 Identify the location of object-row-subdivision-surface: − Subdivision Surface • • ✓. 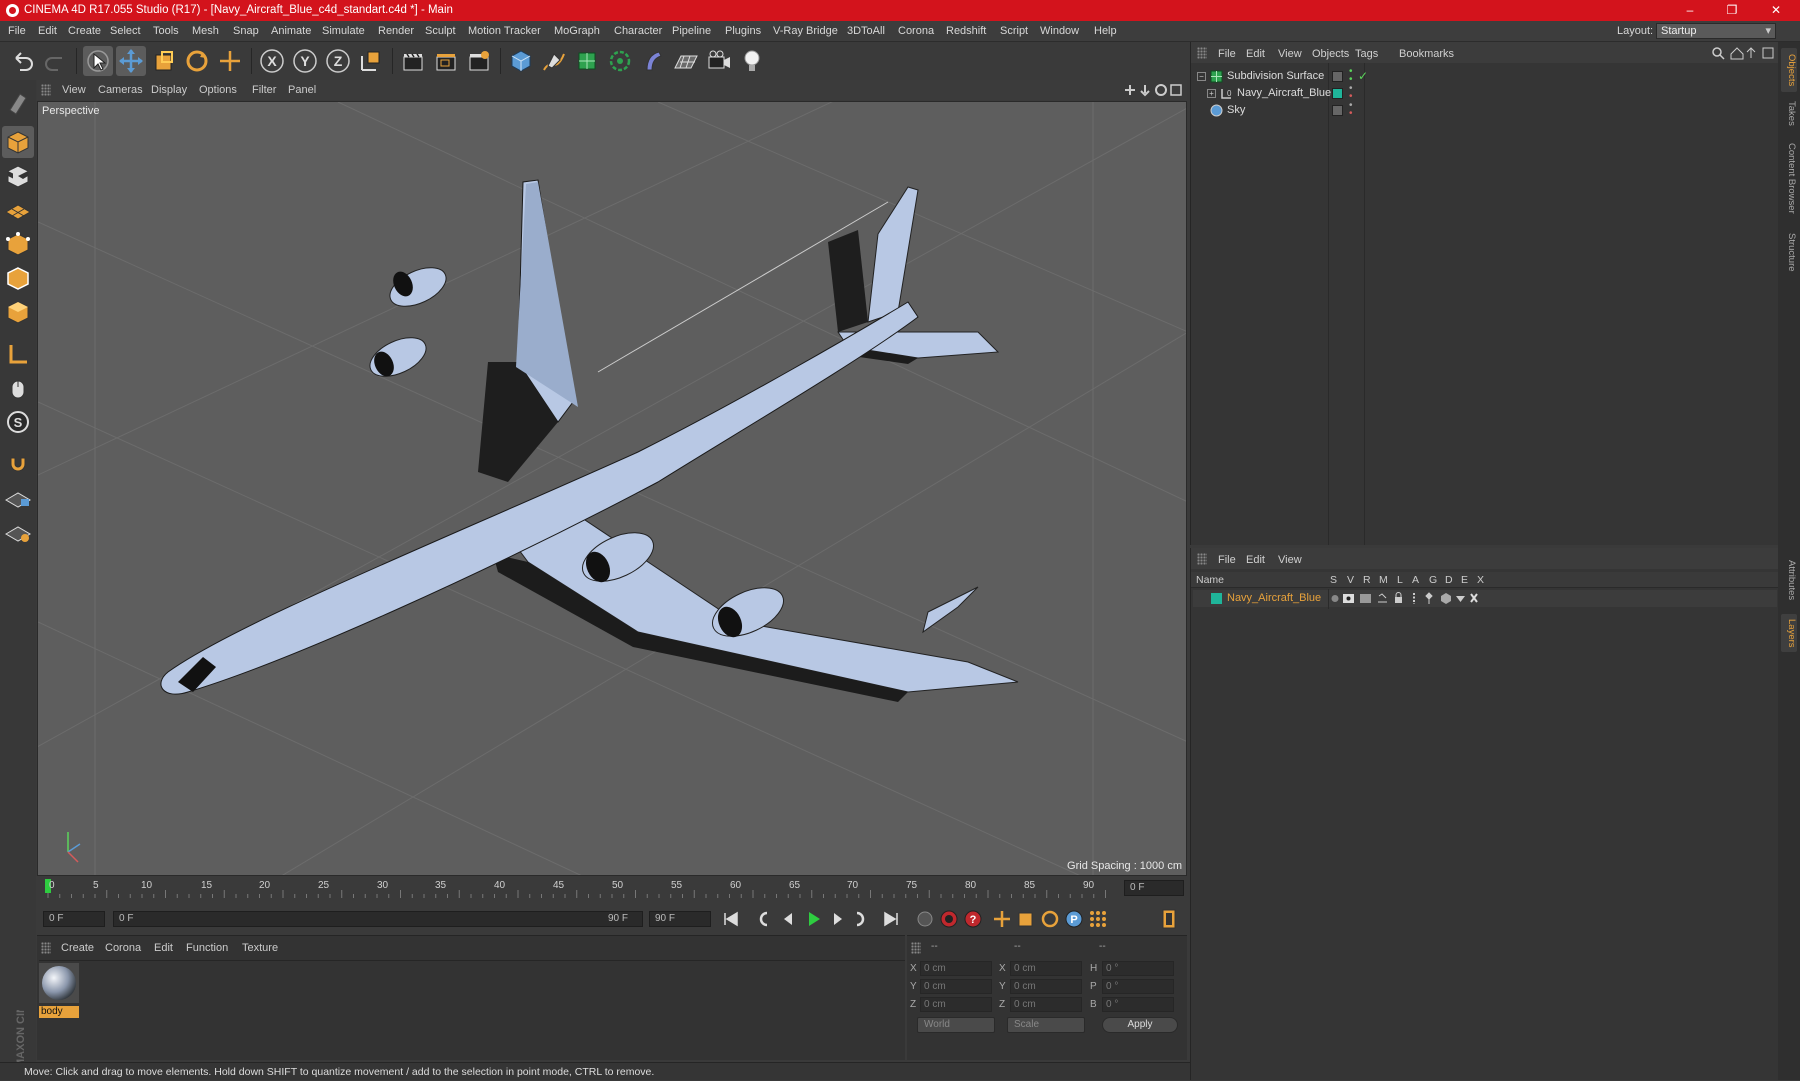
(1485, 76).